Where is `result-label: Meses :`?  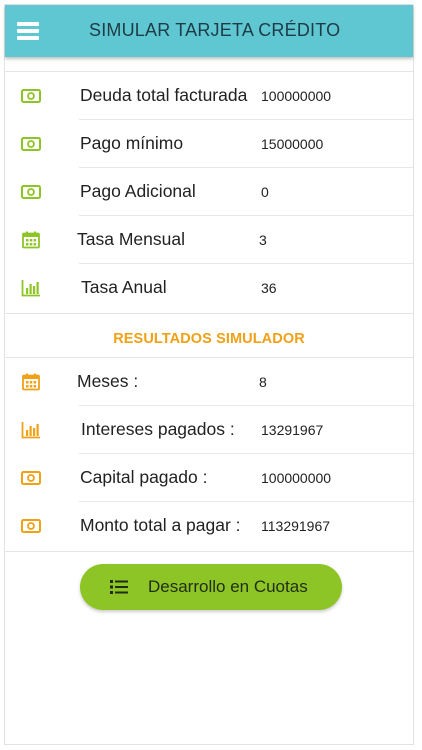
result-label: Meses : is located at coordinates (108, 381).